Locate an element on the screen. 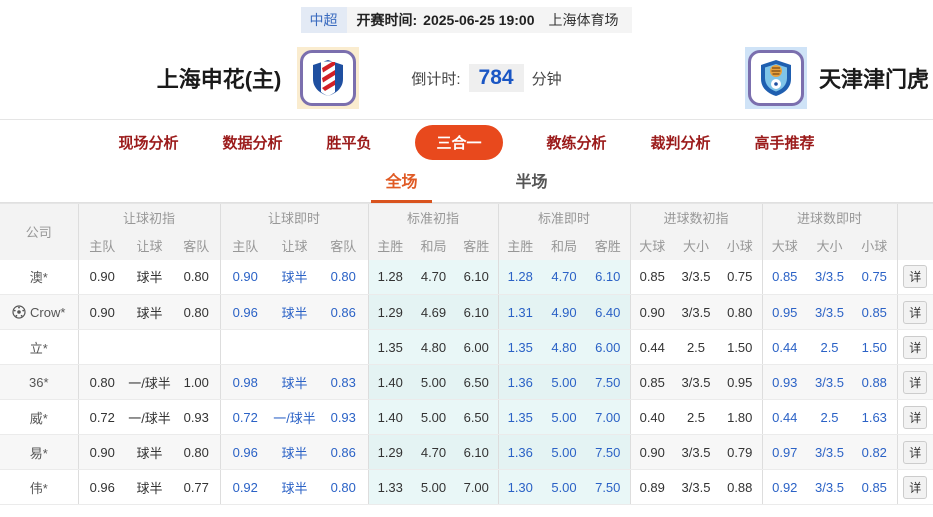 This screenshot has width=933, height=517. match-info-strip: 中超 开赛时间: 2025-06-25 19:00 上海体育场 is located at coordinates (466, 20).